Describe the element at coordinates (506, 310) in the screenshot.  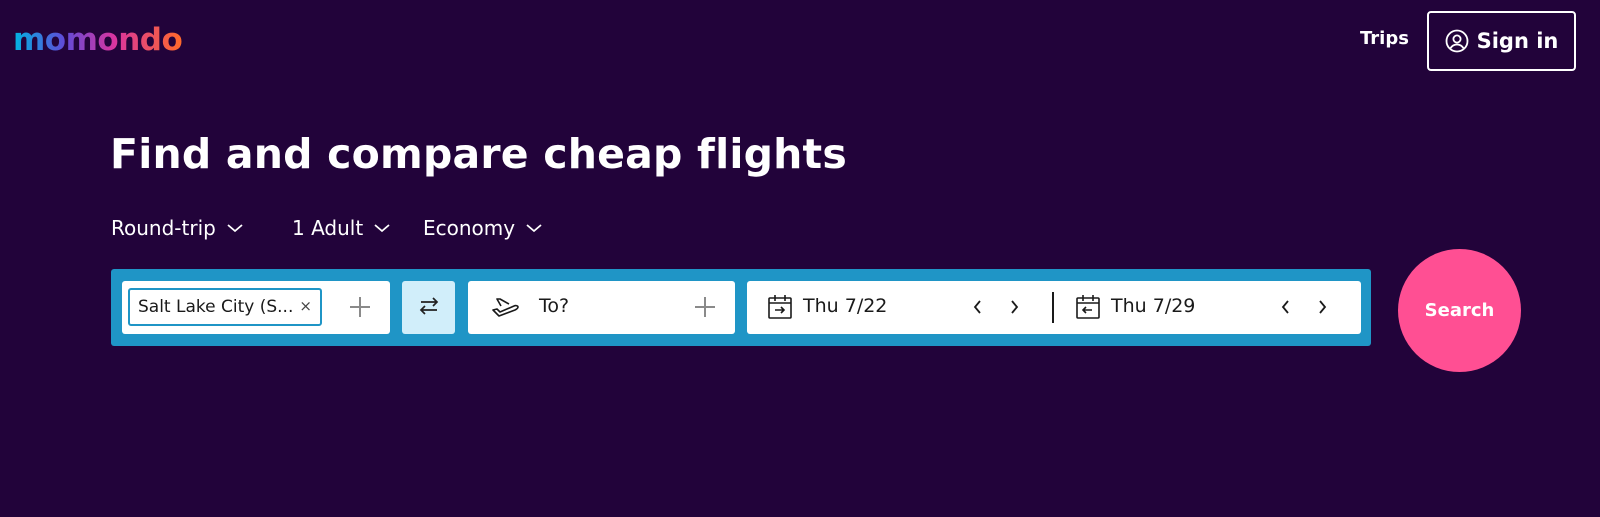
I see `plane-icon` at that location.